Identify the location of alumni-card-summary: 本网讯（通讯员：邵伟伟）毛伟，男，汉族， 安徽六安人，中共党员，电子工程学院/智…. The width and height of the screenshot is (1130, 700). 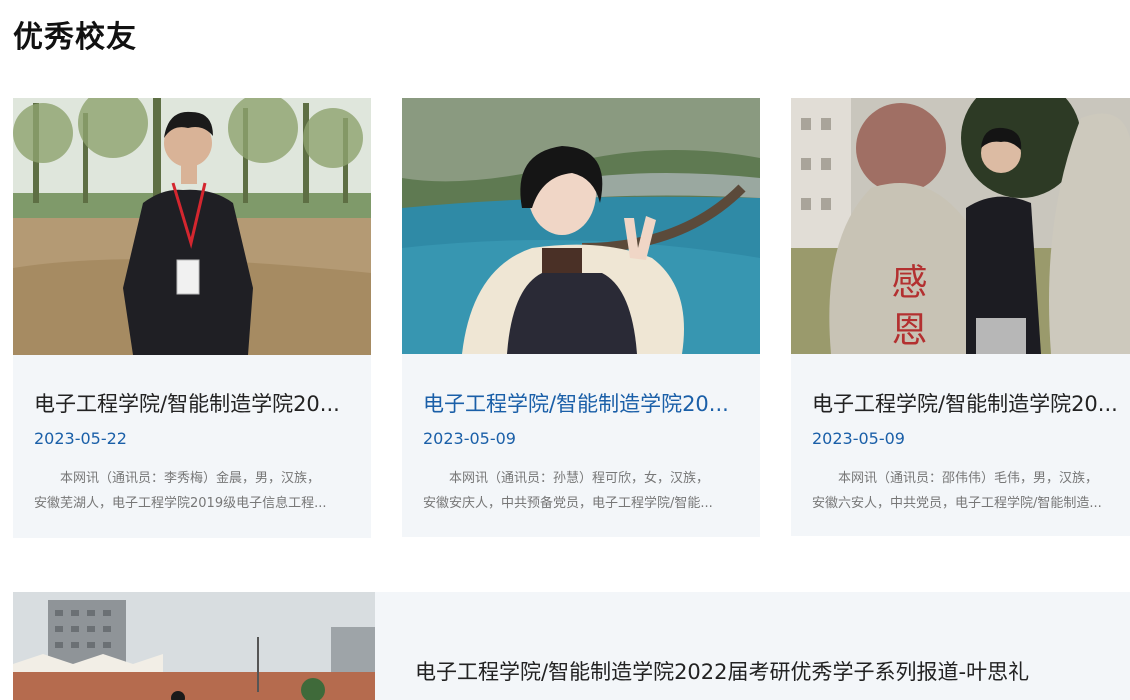
(967, 491).